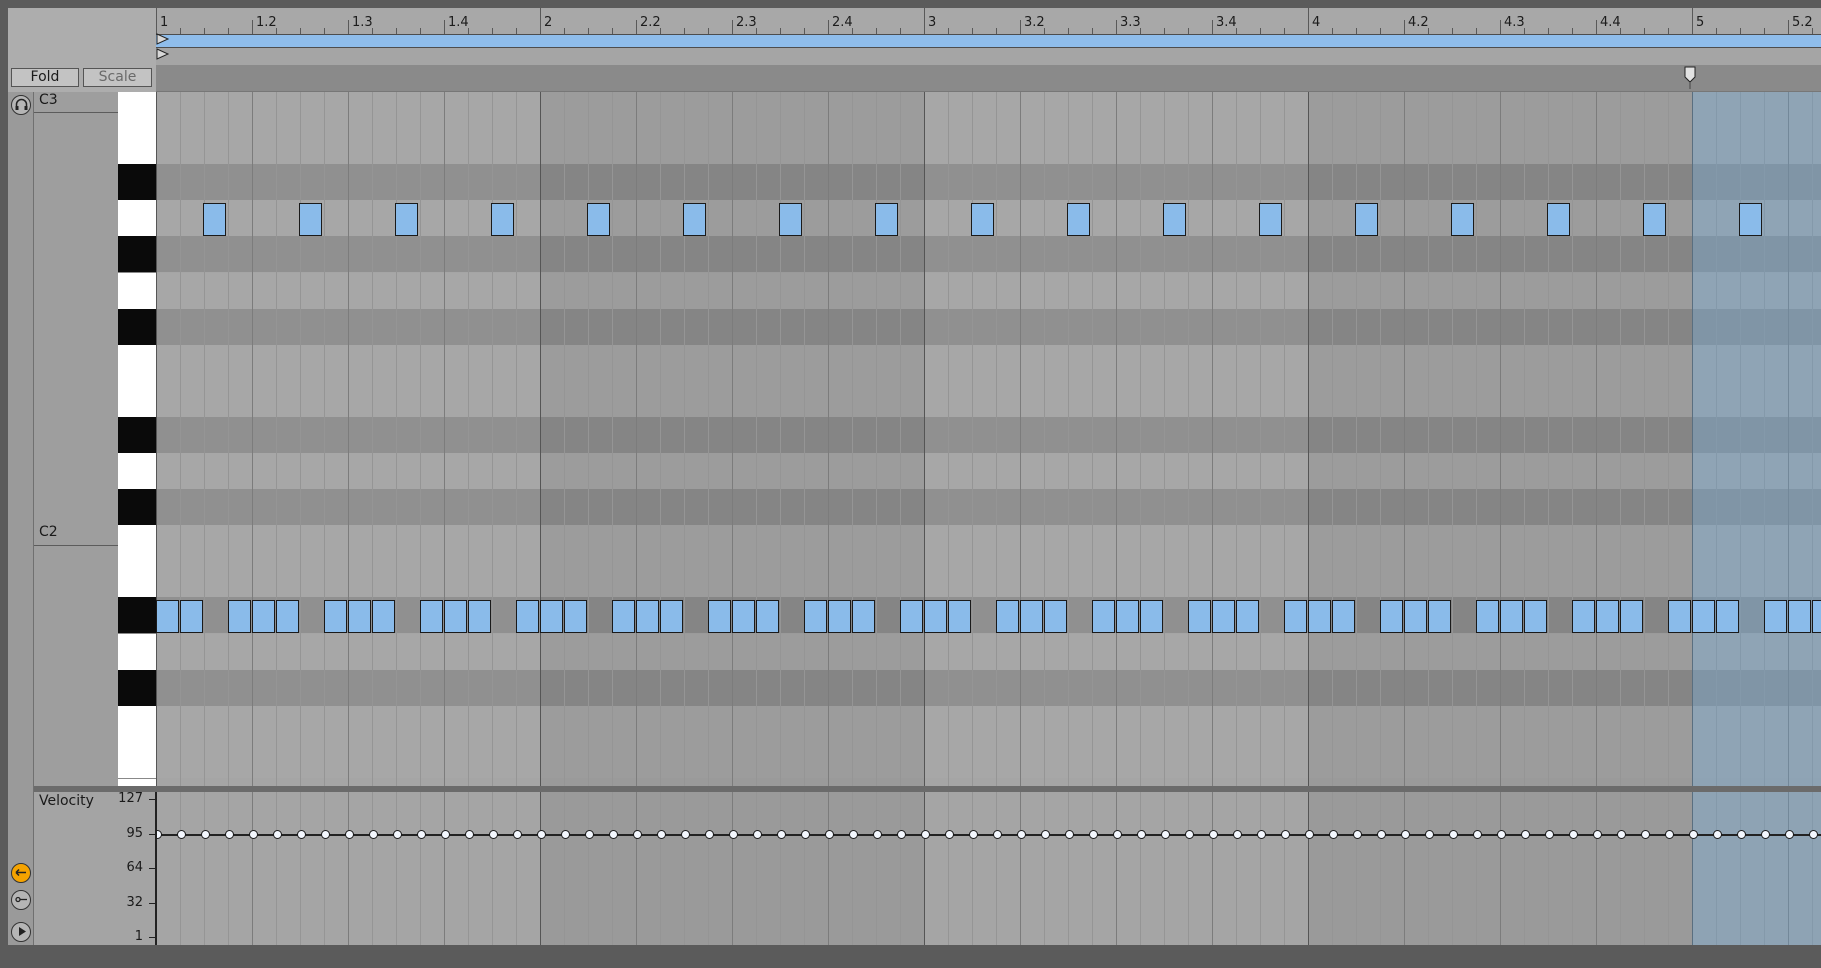 Image resolution: width=1821 pixels, height=968 pixels. What do you see at coordinates (163, 49) in the screenshot?
I see `loop-start-marker-icon` at bounding box center [163, 49].